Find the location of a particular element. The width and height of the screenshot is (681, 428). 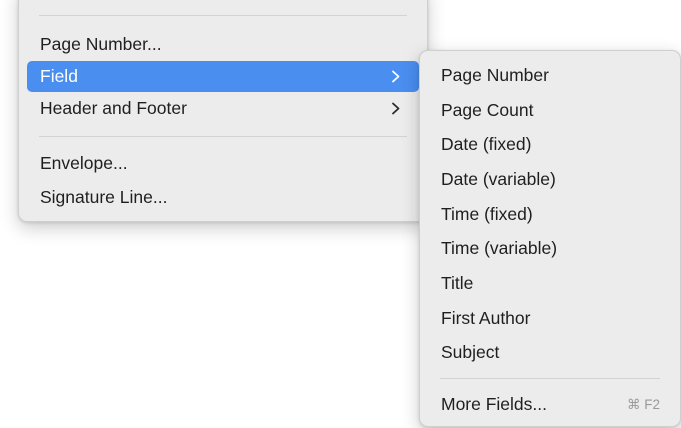

submenu-item-page-number: Page Number is located at coordinates (550, 75).